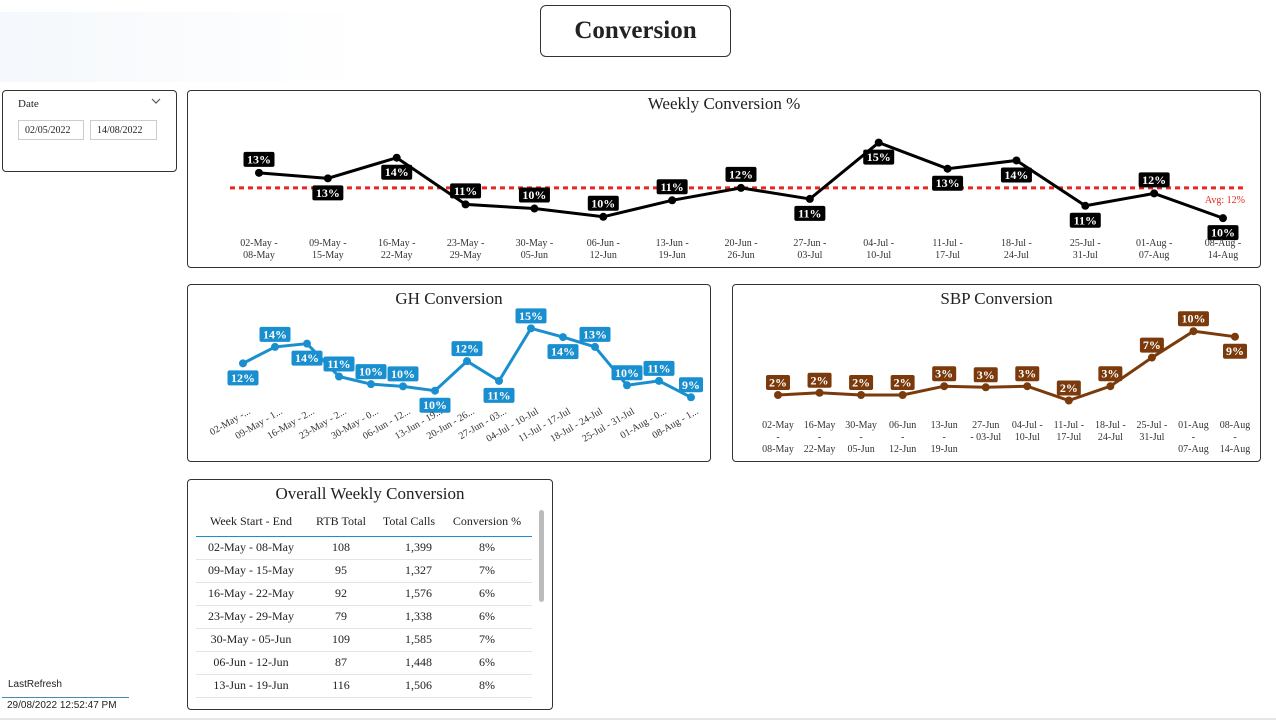 This screenshot has width=1276, height=722. I want to click on x-tick-label: 08-Aug -14-Aug, so click(1235, 437).